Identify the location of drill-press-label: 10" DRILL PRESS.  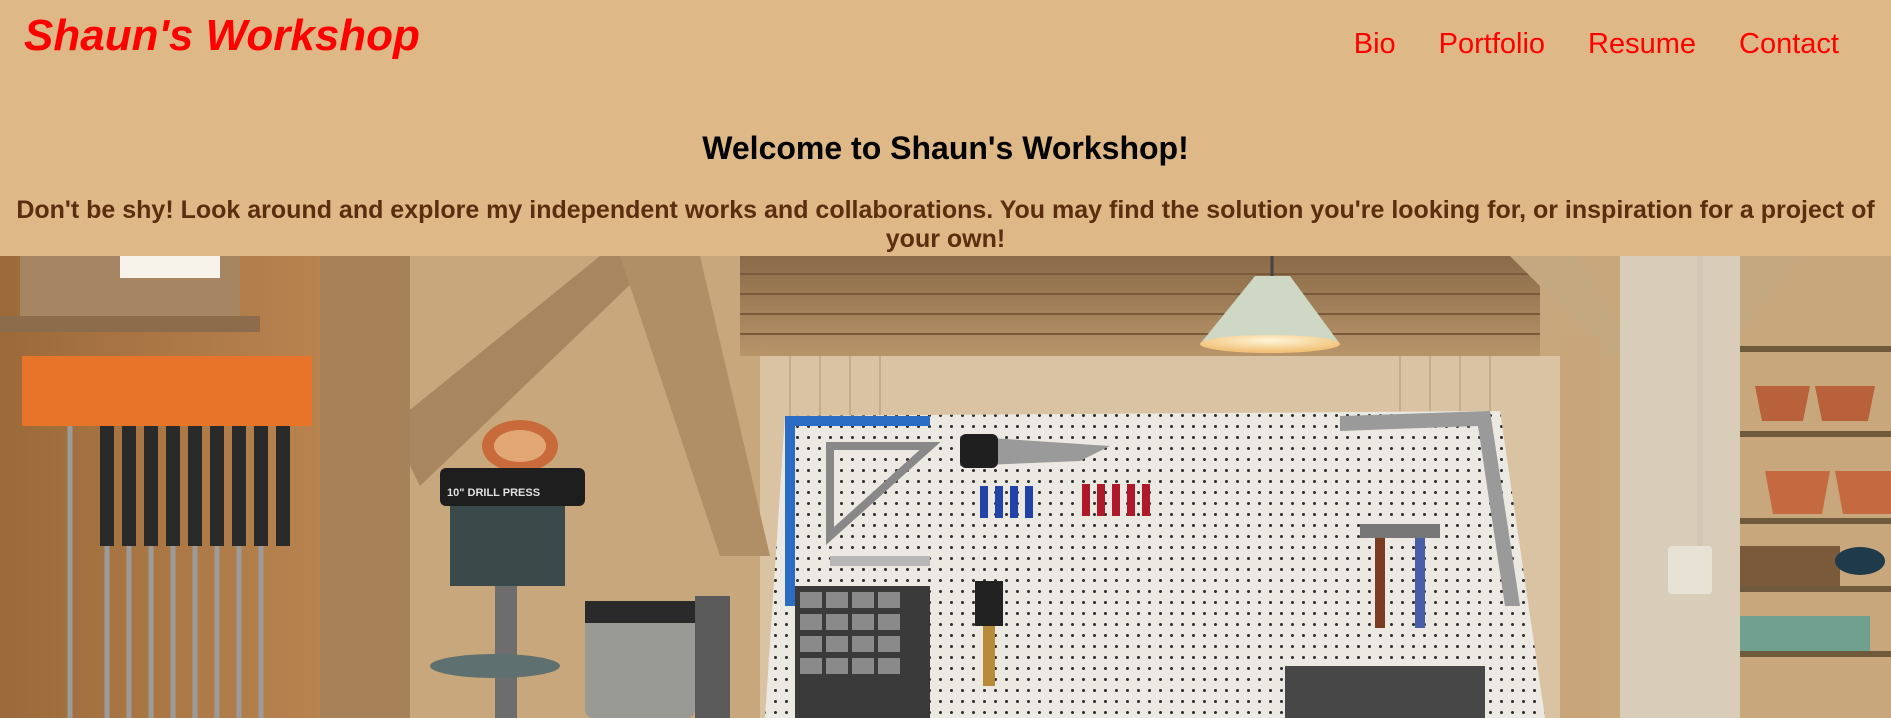
(493, 493).